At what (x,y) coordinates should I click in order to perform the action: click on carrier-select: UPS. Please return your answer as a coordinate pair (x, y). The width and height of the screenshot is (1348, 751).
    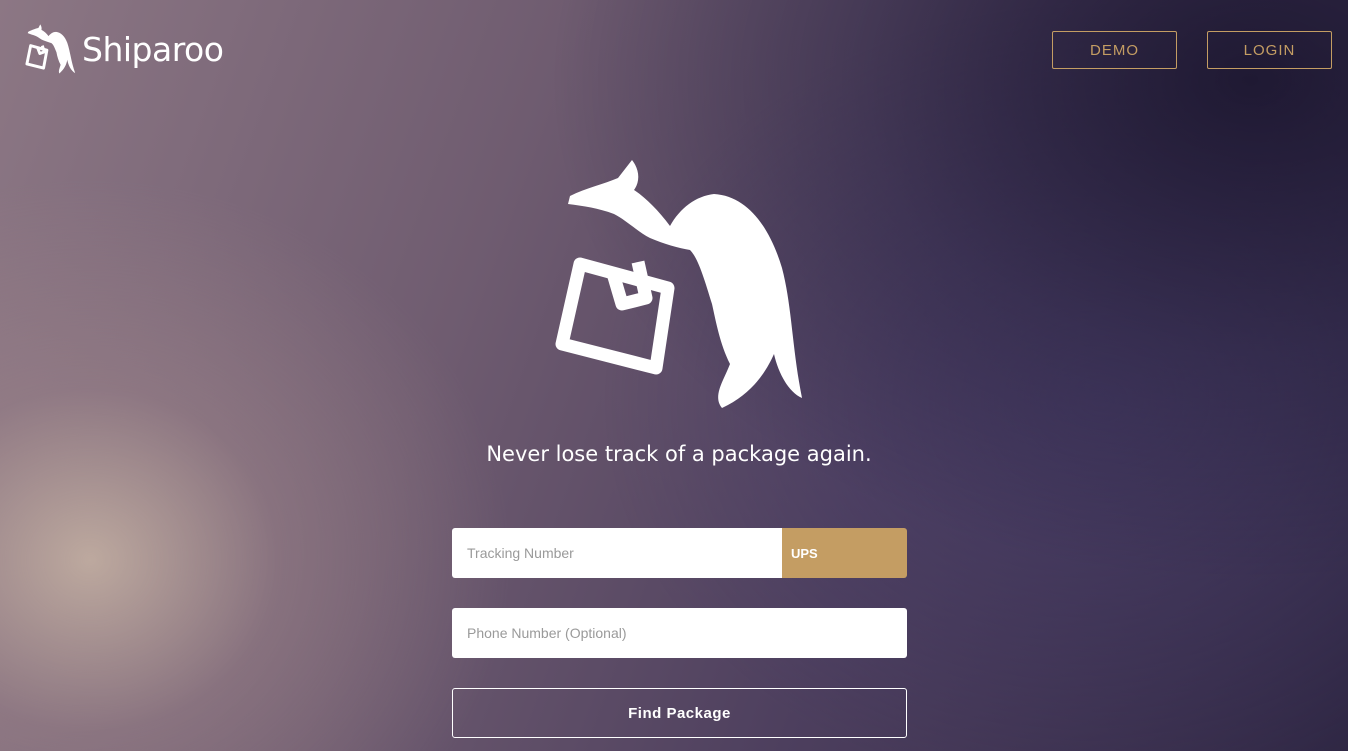
    Looking at the image, I should click on (844, 553).